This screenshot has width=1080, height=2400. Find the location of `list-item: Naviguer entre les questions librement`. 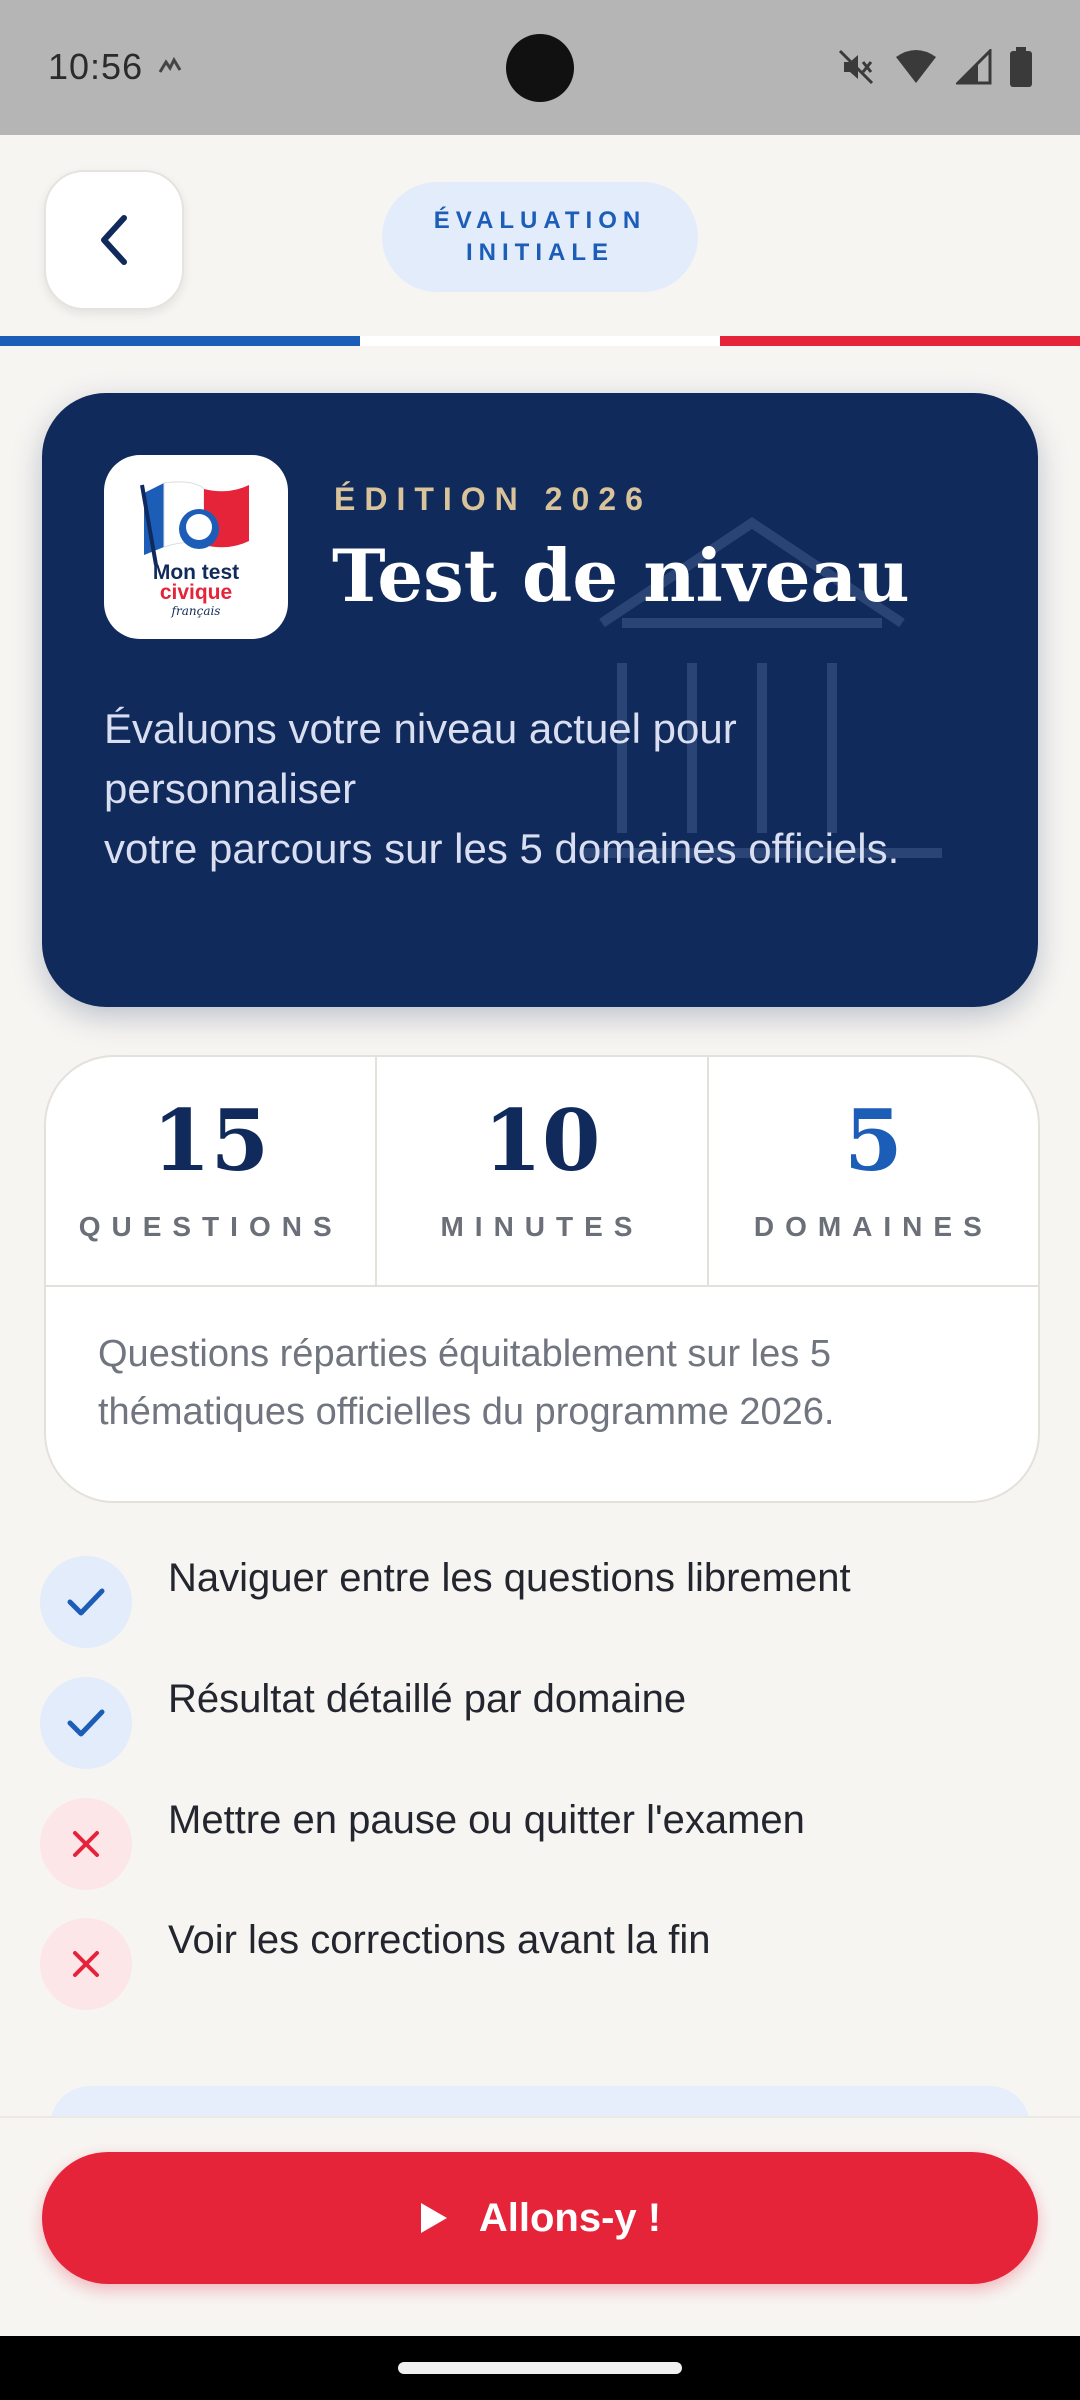

list-item: Naviguer entre les questions librement is located at coordinates (540, 1602).